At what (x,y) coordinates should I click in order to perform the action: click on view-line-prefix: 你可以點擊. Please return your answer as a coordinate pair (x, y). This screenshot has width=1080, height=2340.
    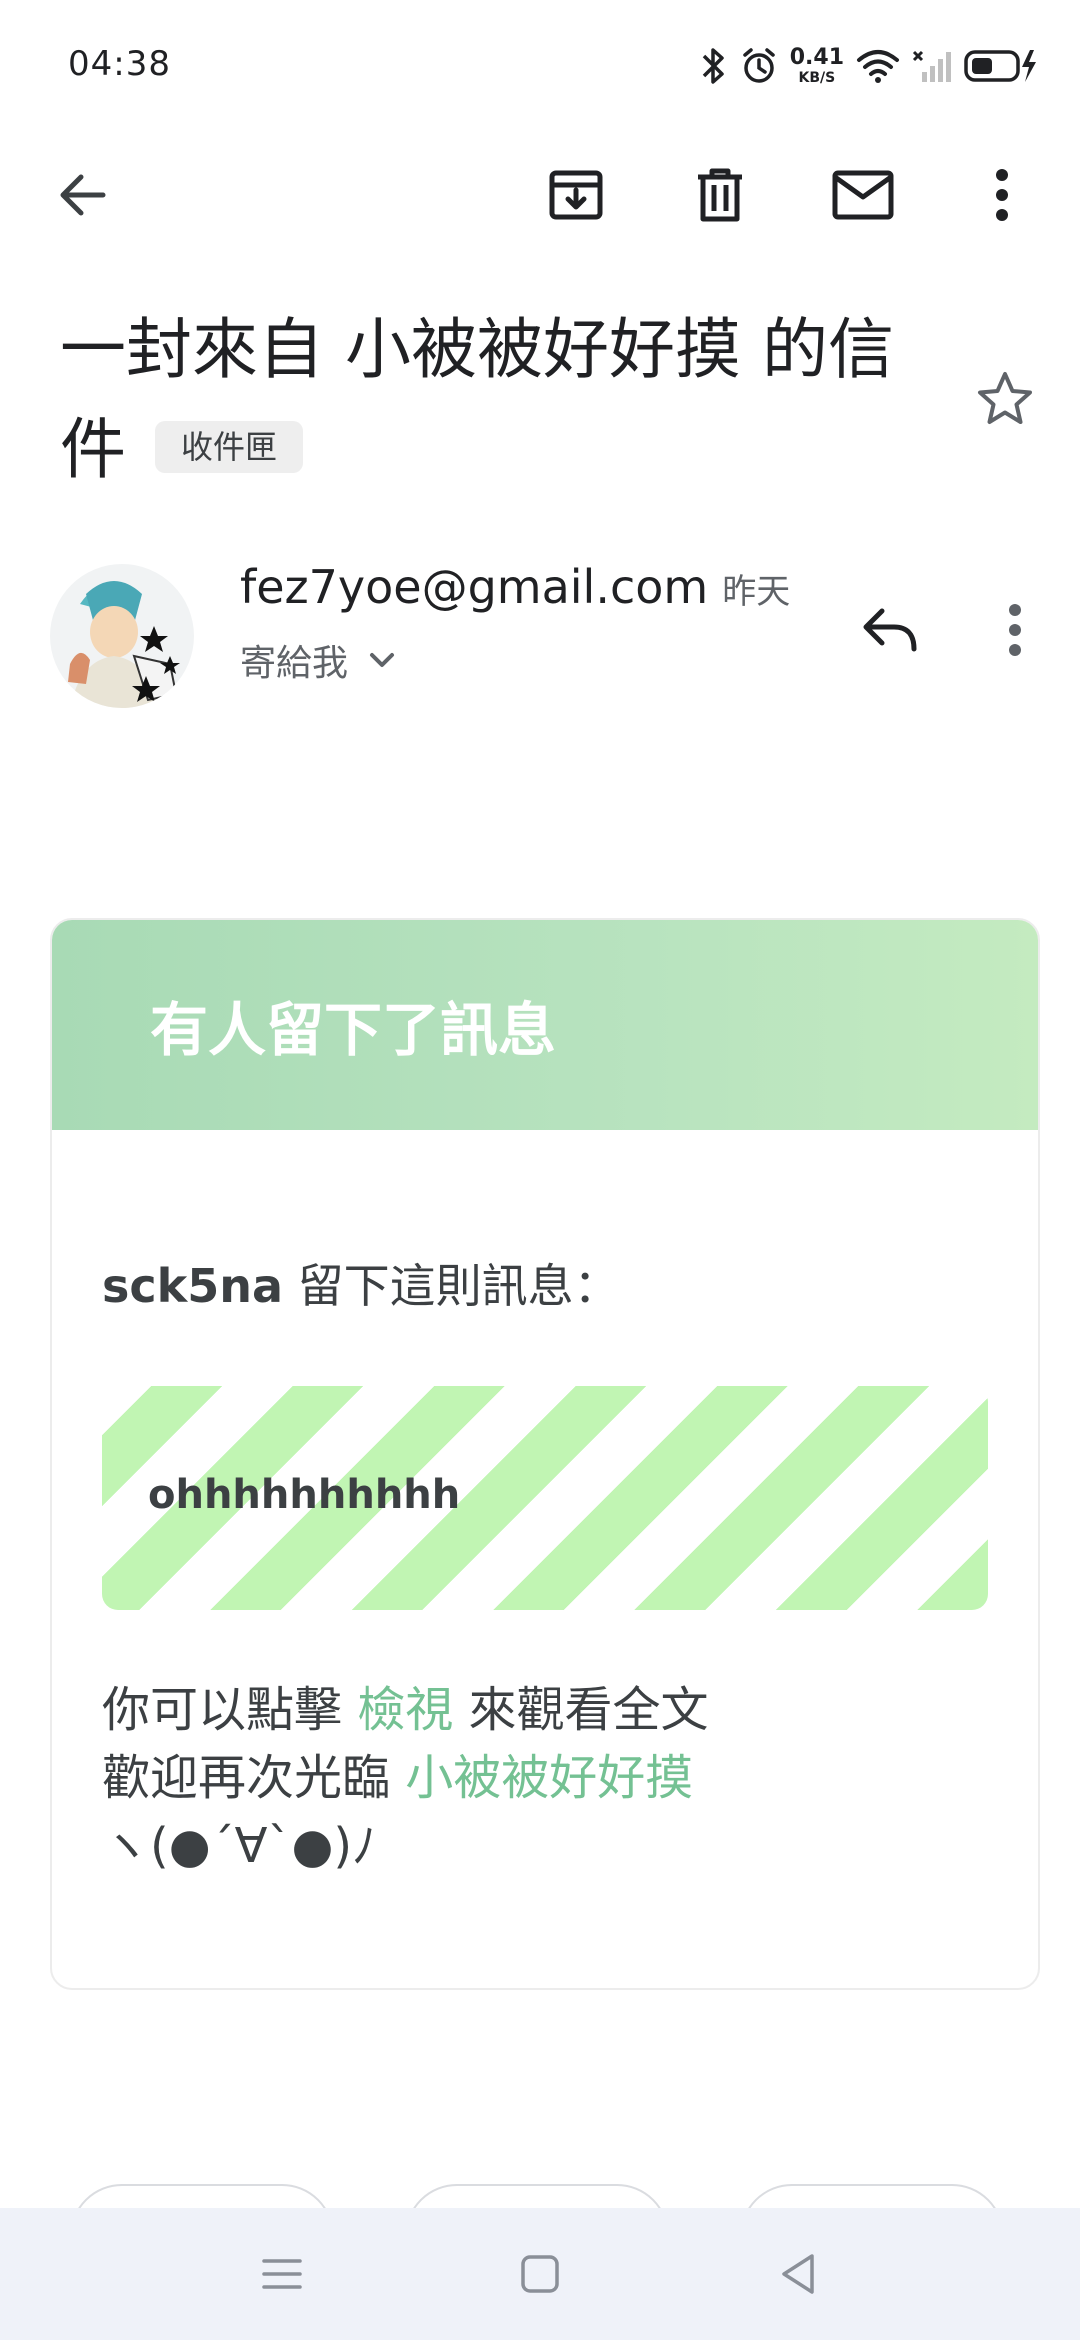
    Looking at the image, I should click on (230, 1710).